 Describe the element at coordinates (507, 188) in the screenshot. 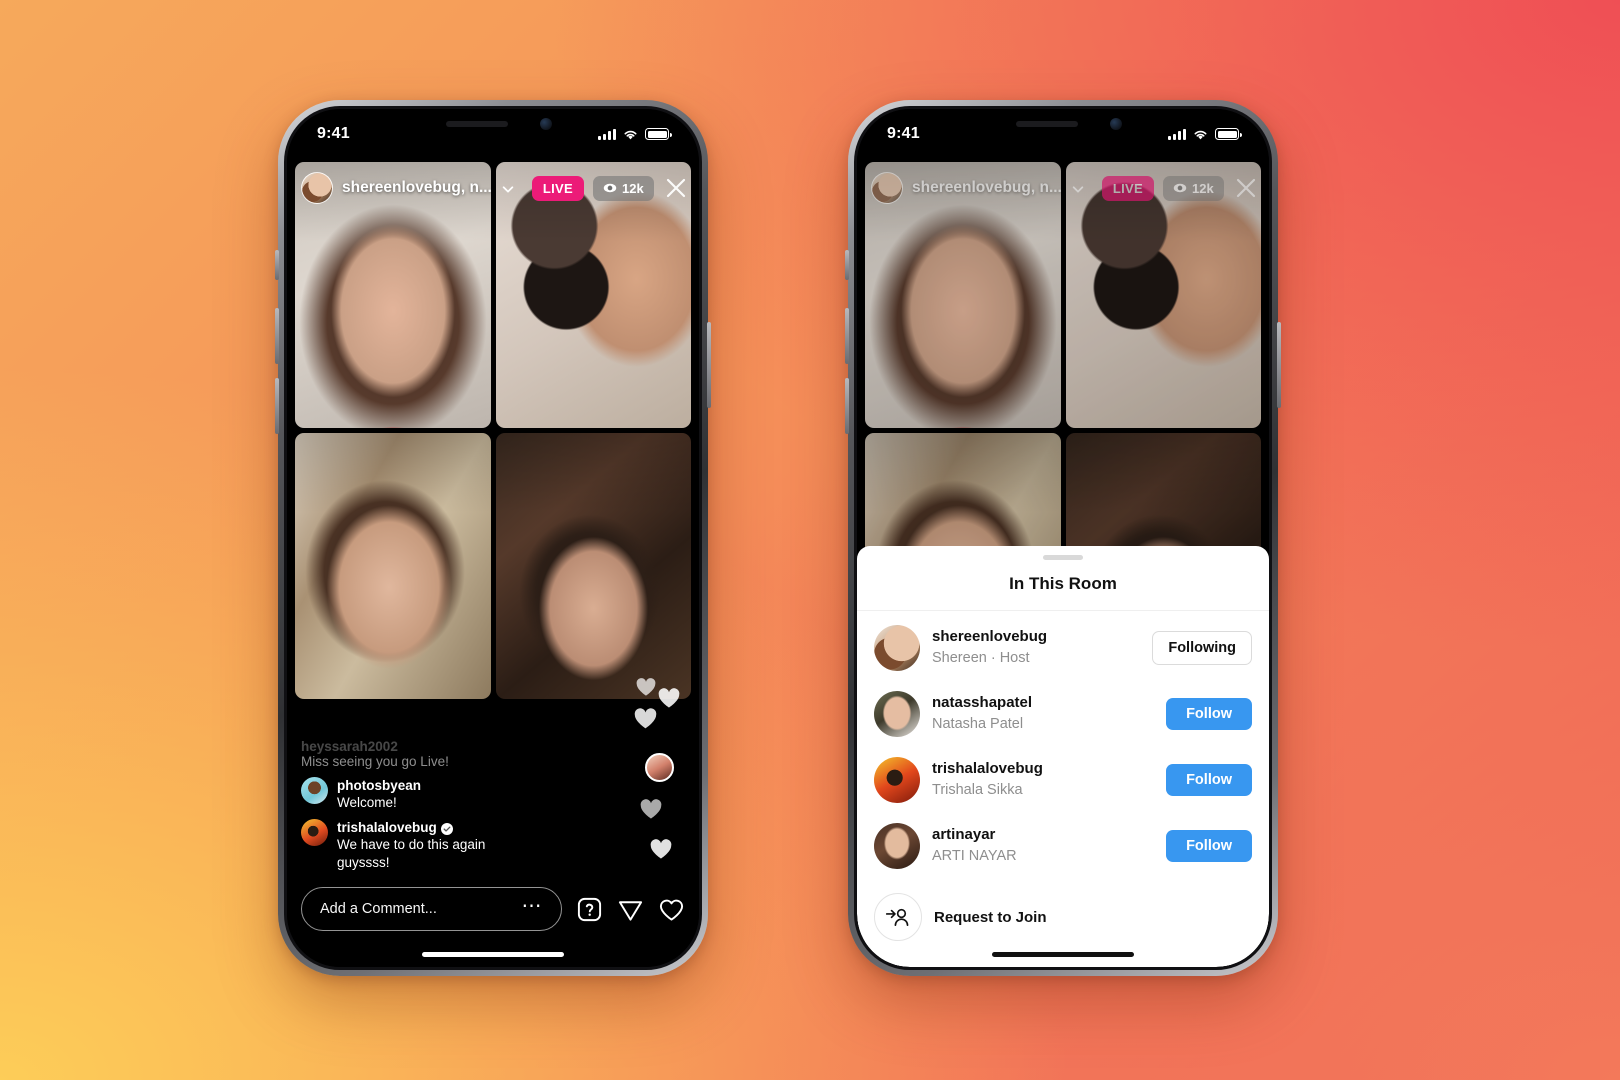

I see `chevron-down-icon` at that location.